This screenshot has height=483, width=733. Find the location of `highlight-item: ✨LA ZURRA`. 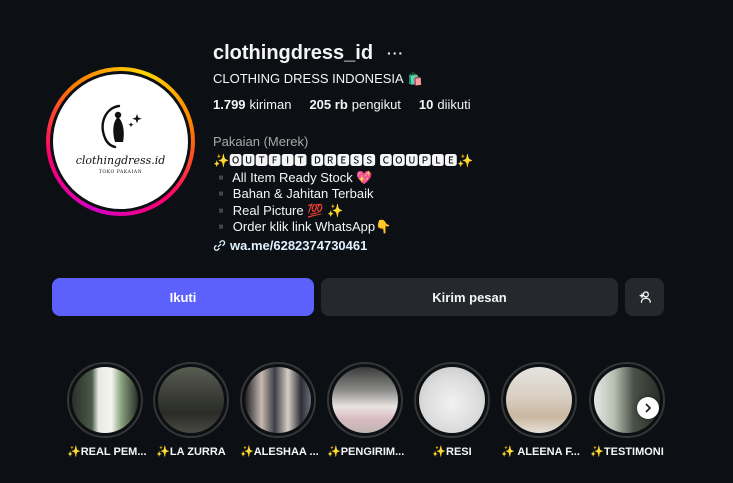

highlight-item: ✨LA ZURRA is located at coordinates (191, 410).